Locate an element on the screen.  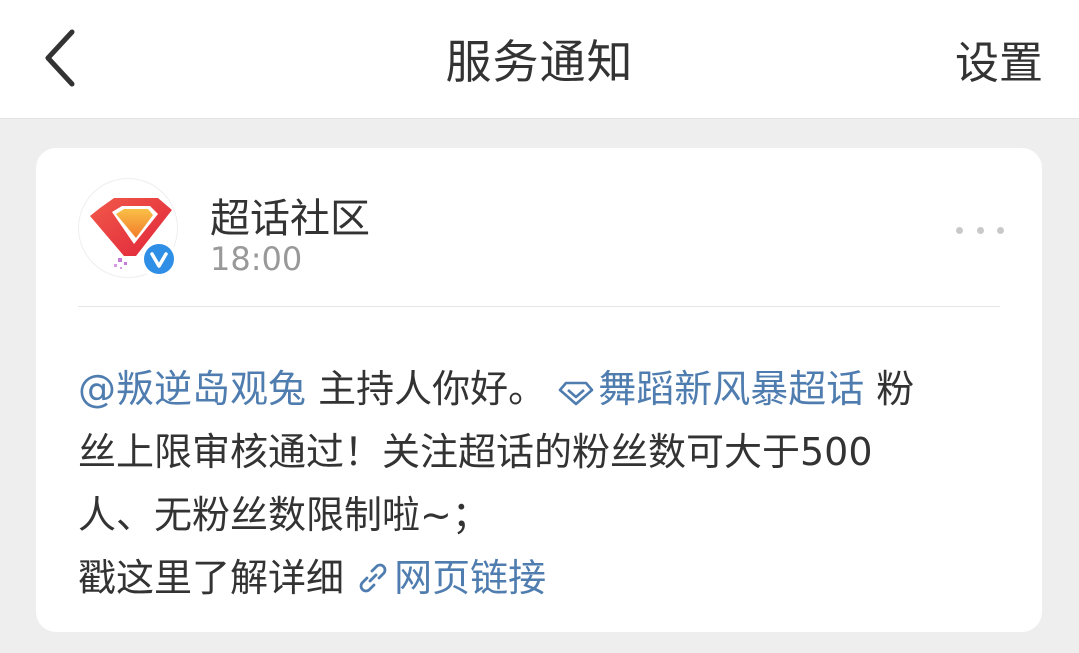
web-link: 网页链接 is located at coordinates (451, 578).